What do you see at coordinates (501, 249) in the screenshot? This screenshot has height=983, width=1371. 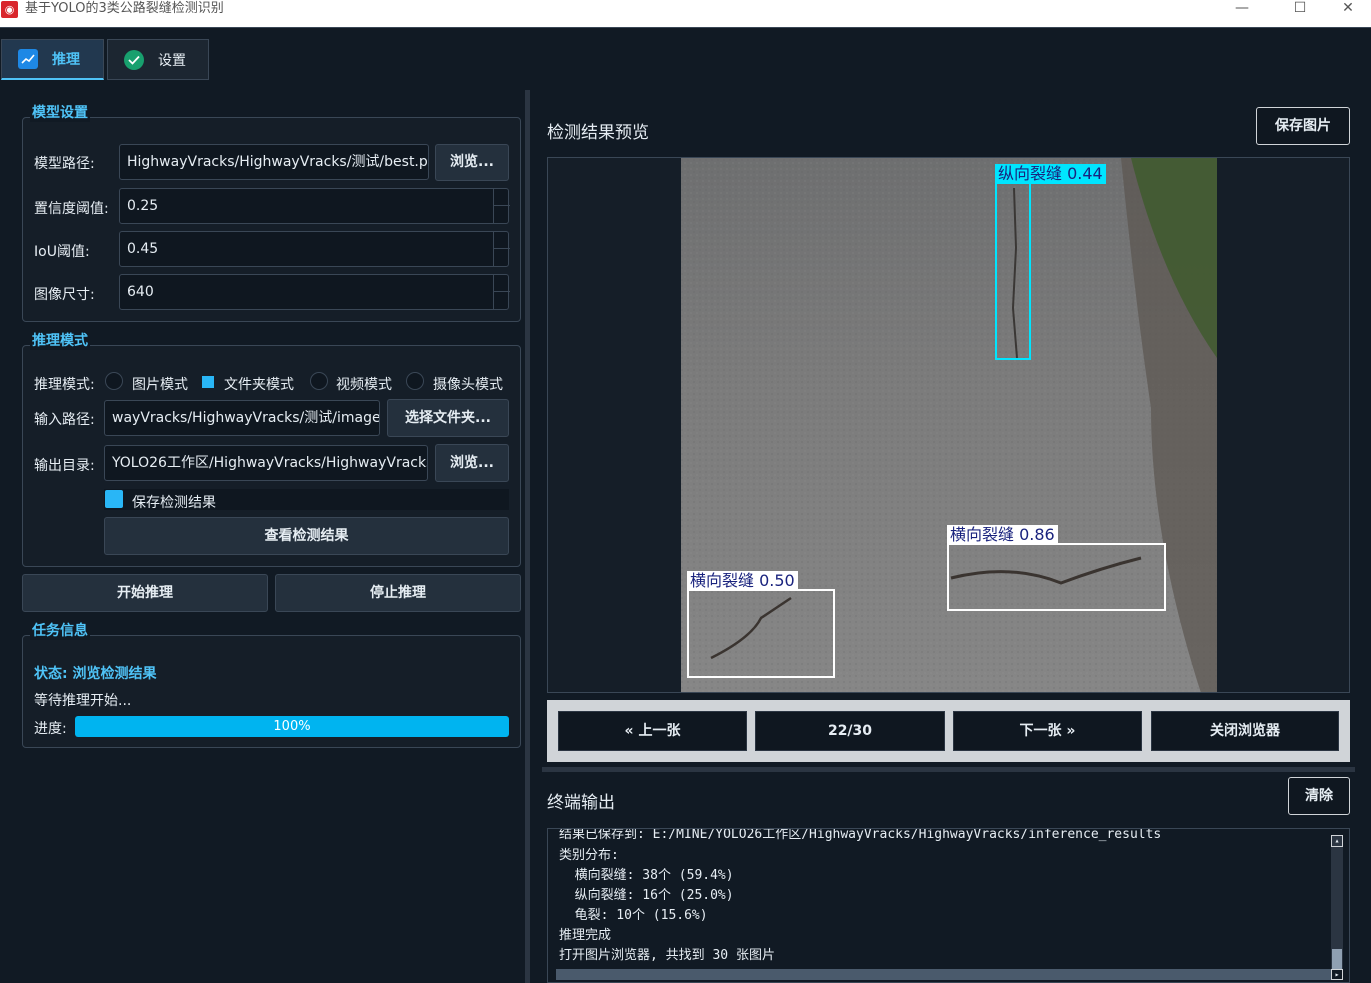 I see `iou-stepper` at bounding box center [501, 249].